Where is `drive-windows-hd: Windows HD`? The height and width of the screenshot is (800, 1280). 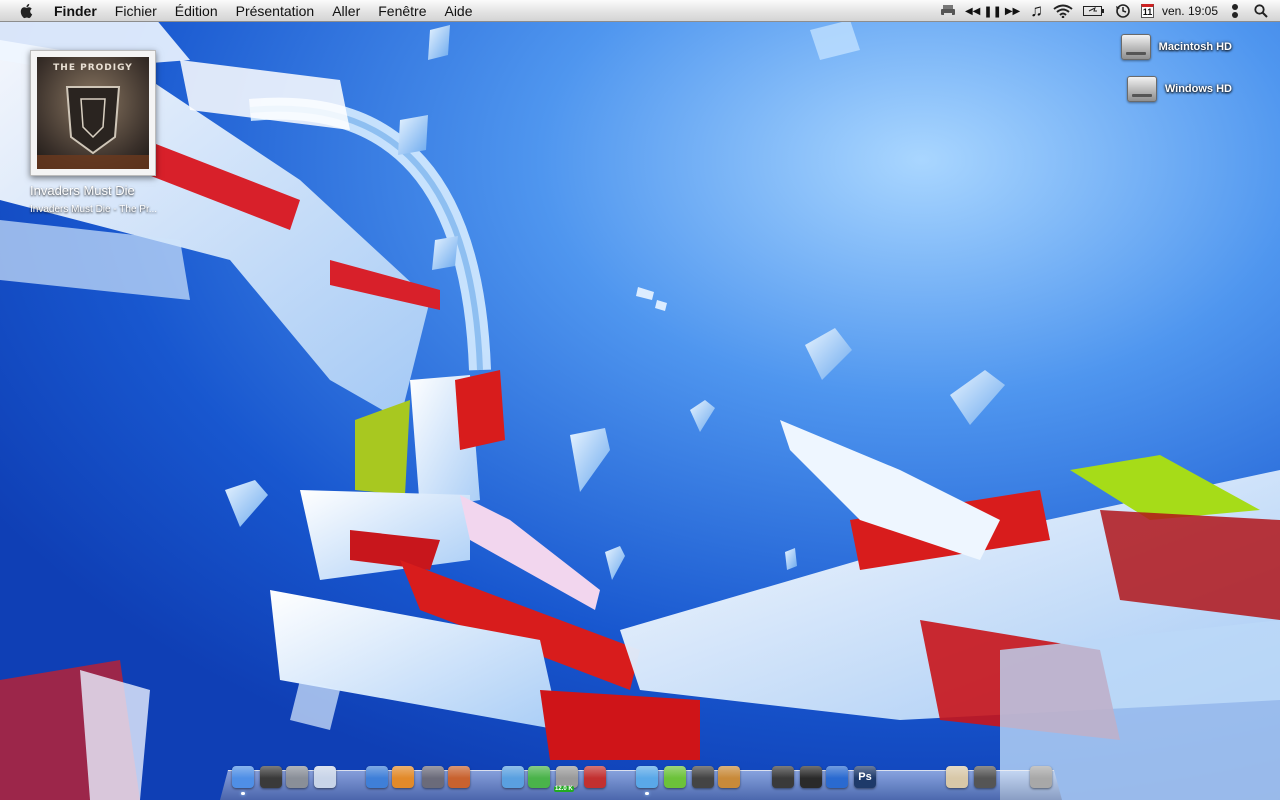 drive-windows-hd: Windows HD is located at coordinates (1179, 89).